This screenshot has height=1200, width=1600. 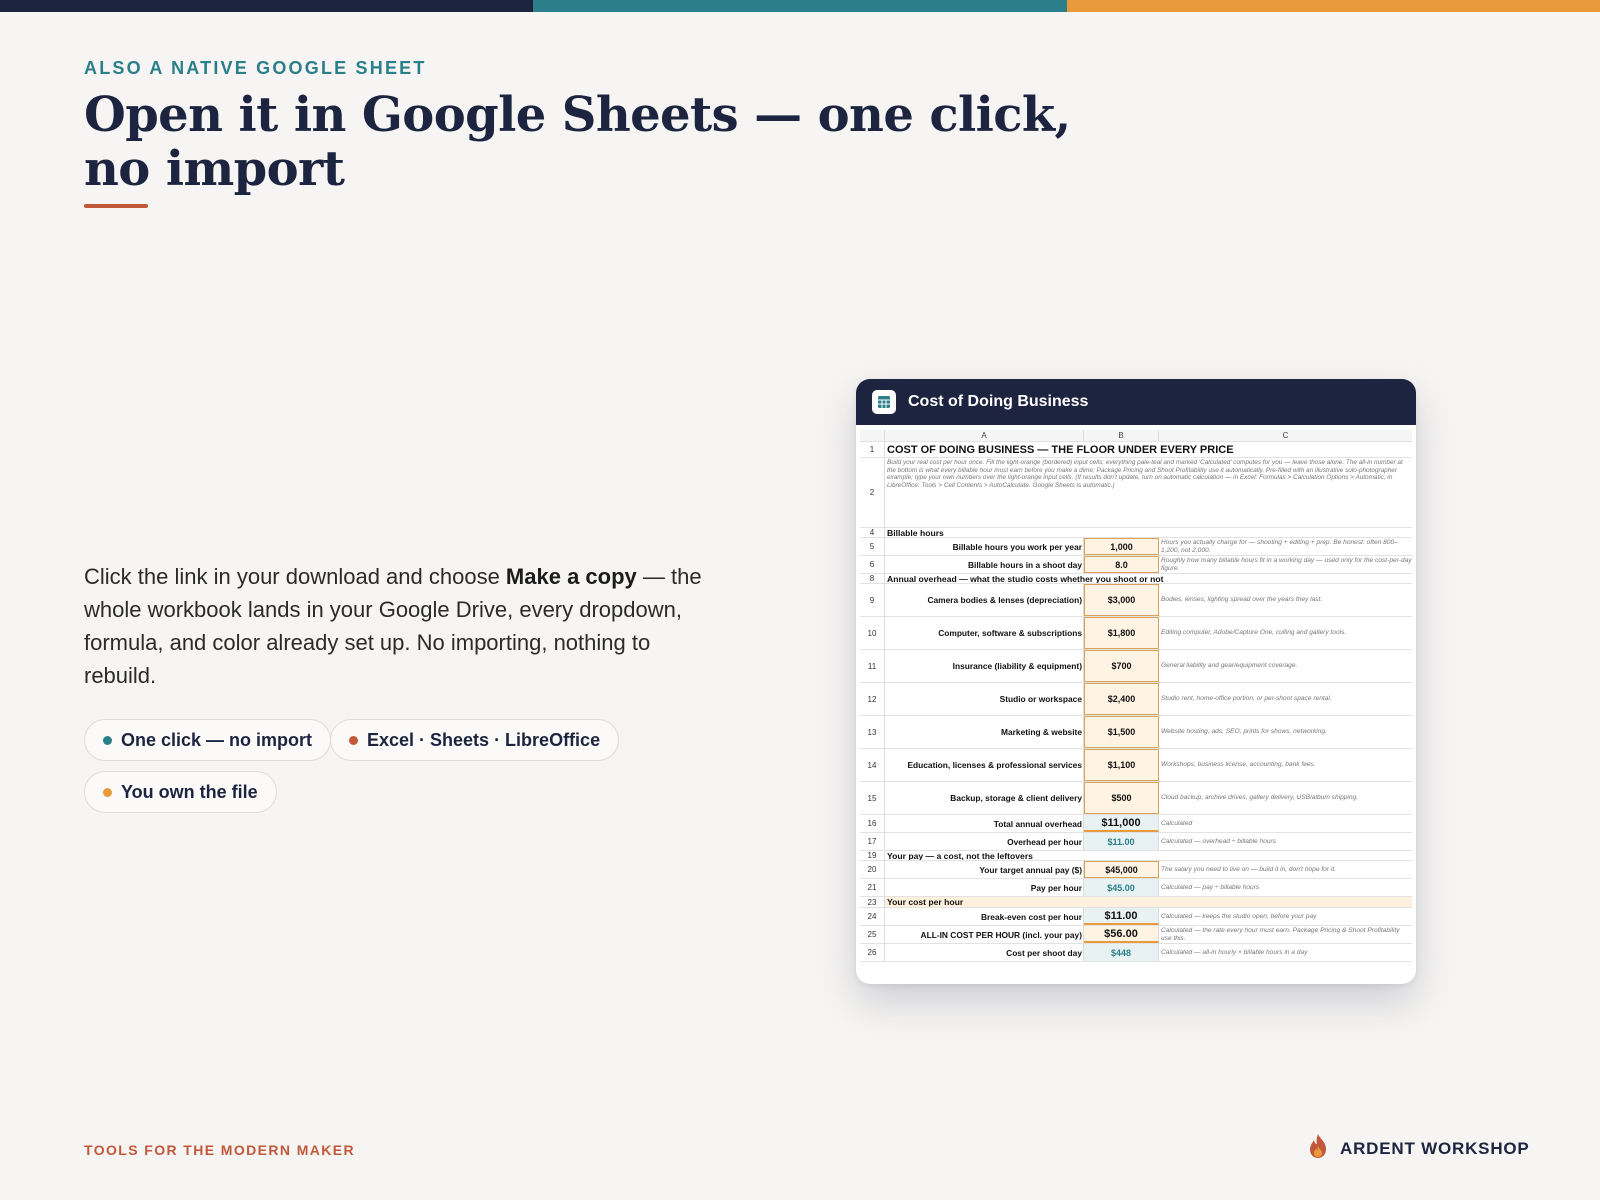 I want to click on row-number: 12, so click(x=872, y=699).